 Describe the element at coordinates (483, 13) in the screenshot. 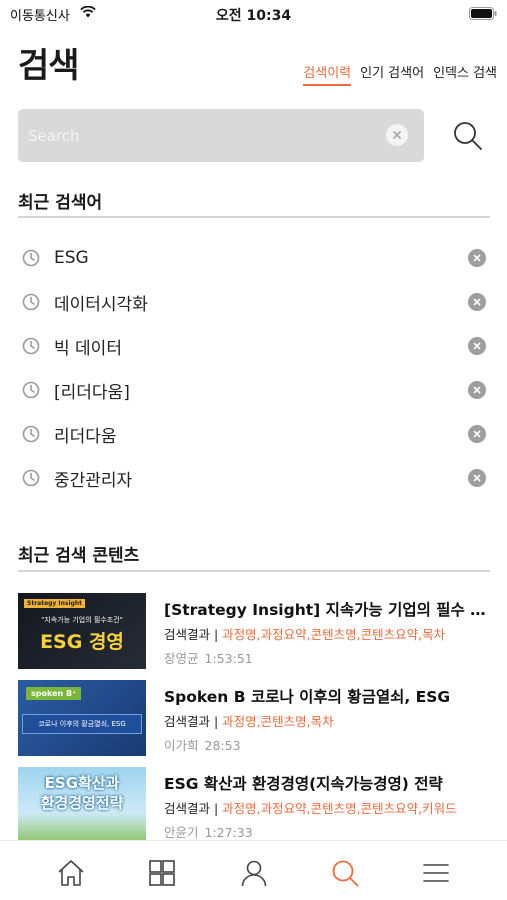

I see `battery-icon` at that location.